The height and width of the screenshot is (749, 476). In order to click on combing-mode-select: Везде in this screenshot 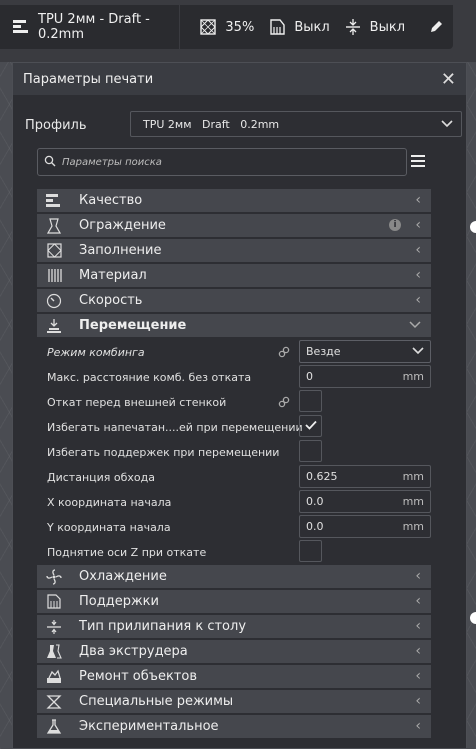, I will do `click(365, 351)`.